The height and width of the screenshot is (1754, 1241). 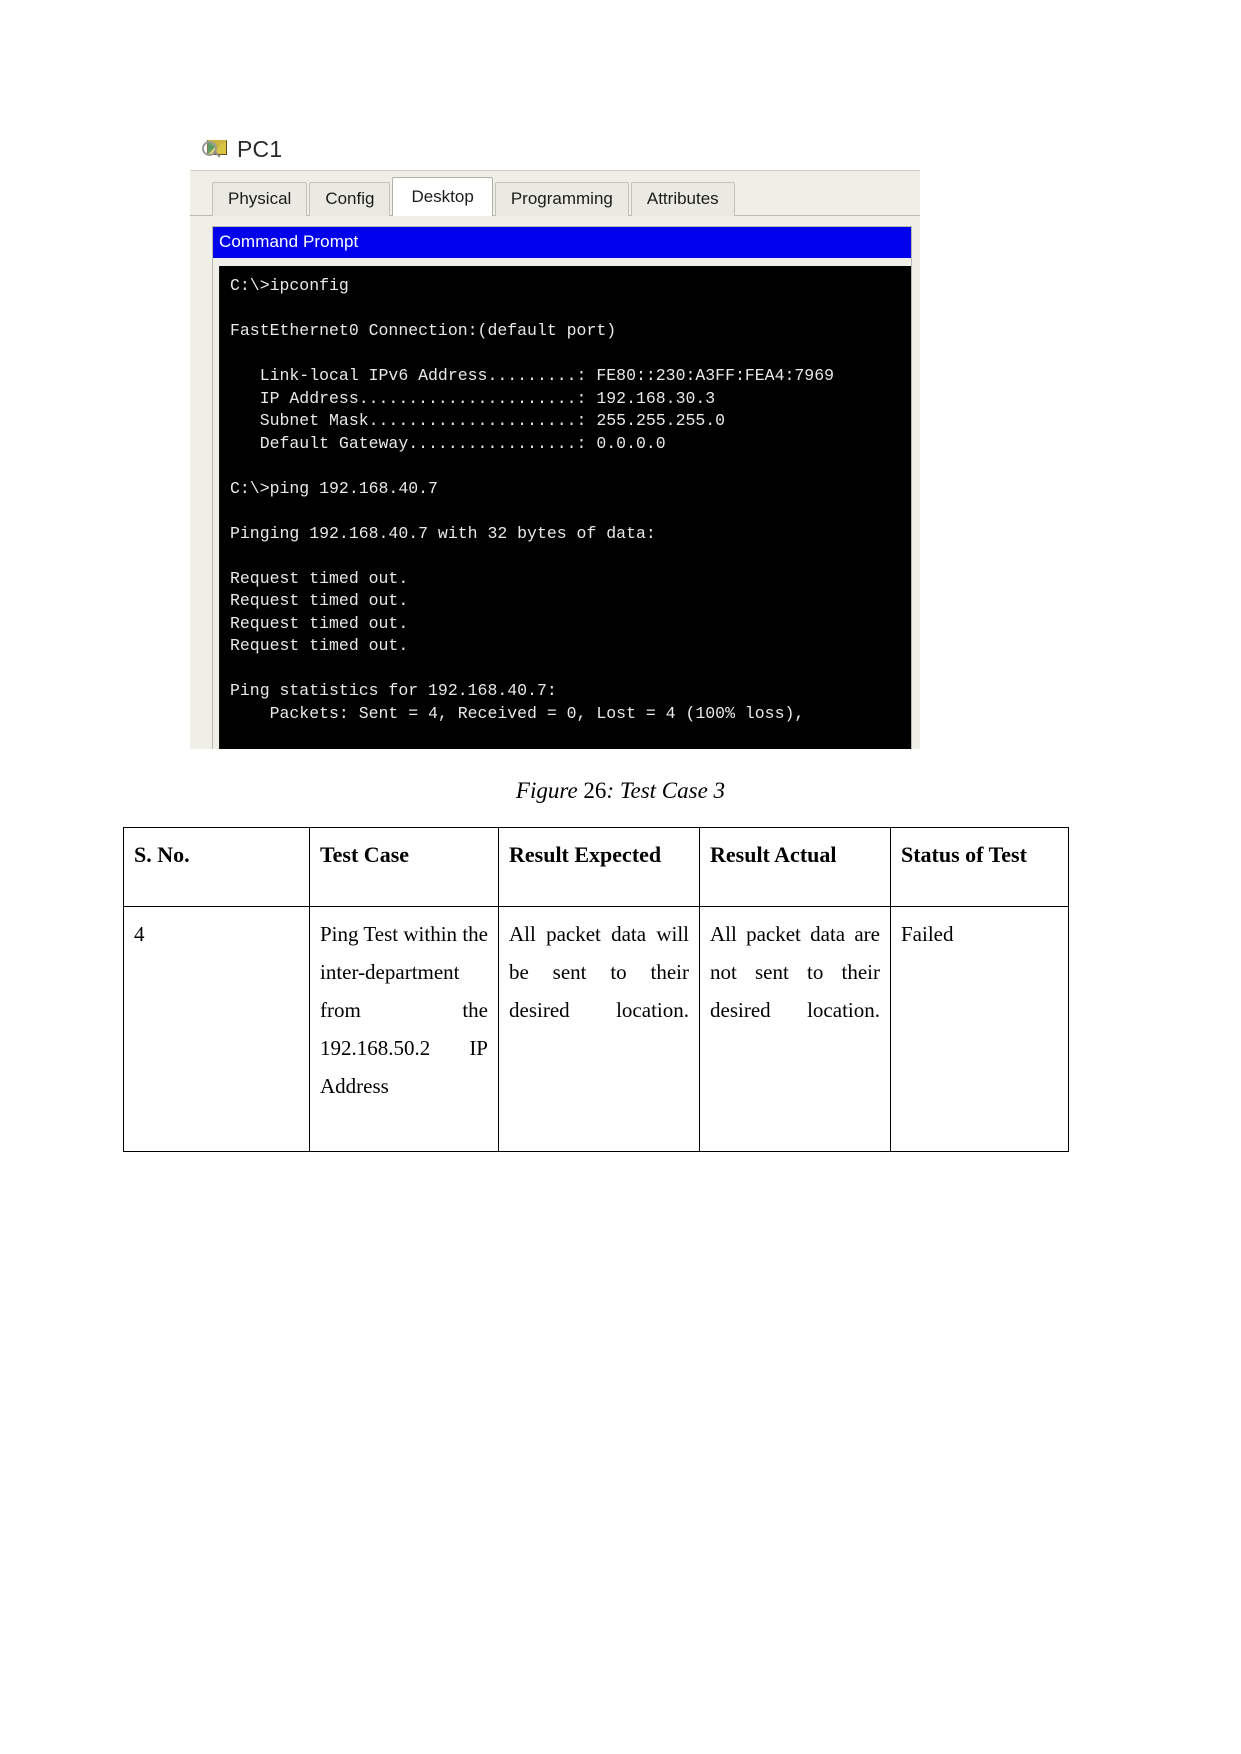 What do you see at coordinates (595, 790) in the screenshot?
I see `caption-number: 26` at bounding box center [595, 790].